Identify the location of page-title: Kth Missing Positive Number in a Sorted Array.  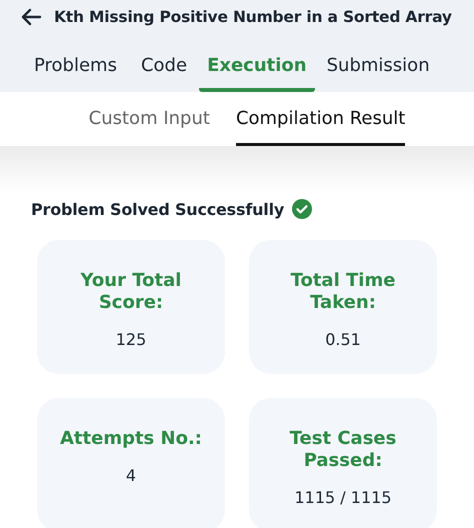
(253, 17).